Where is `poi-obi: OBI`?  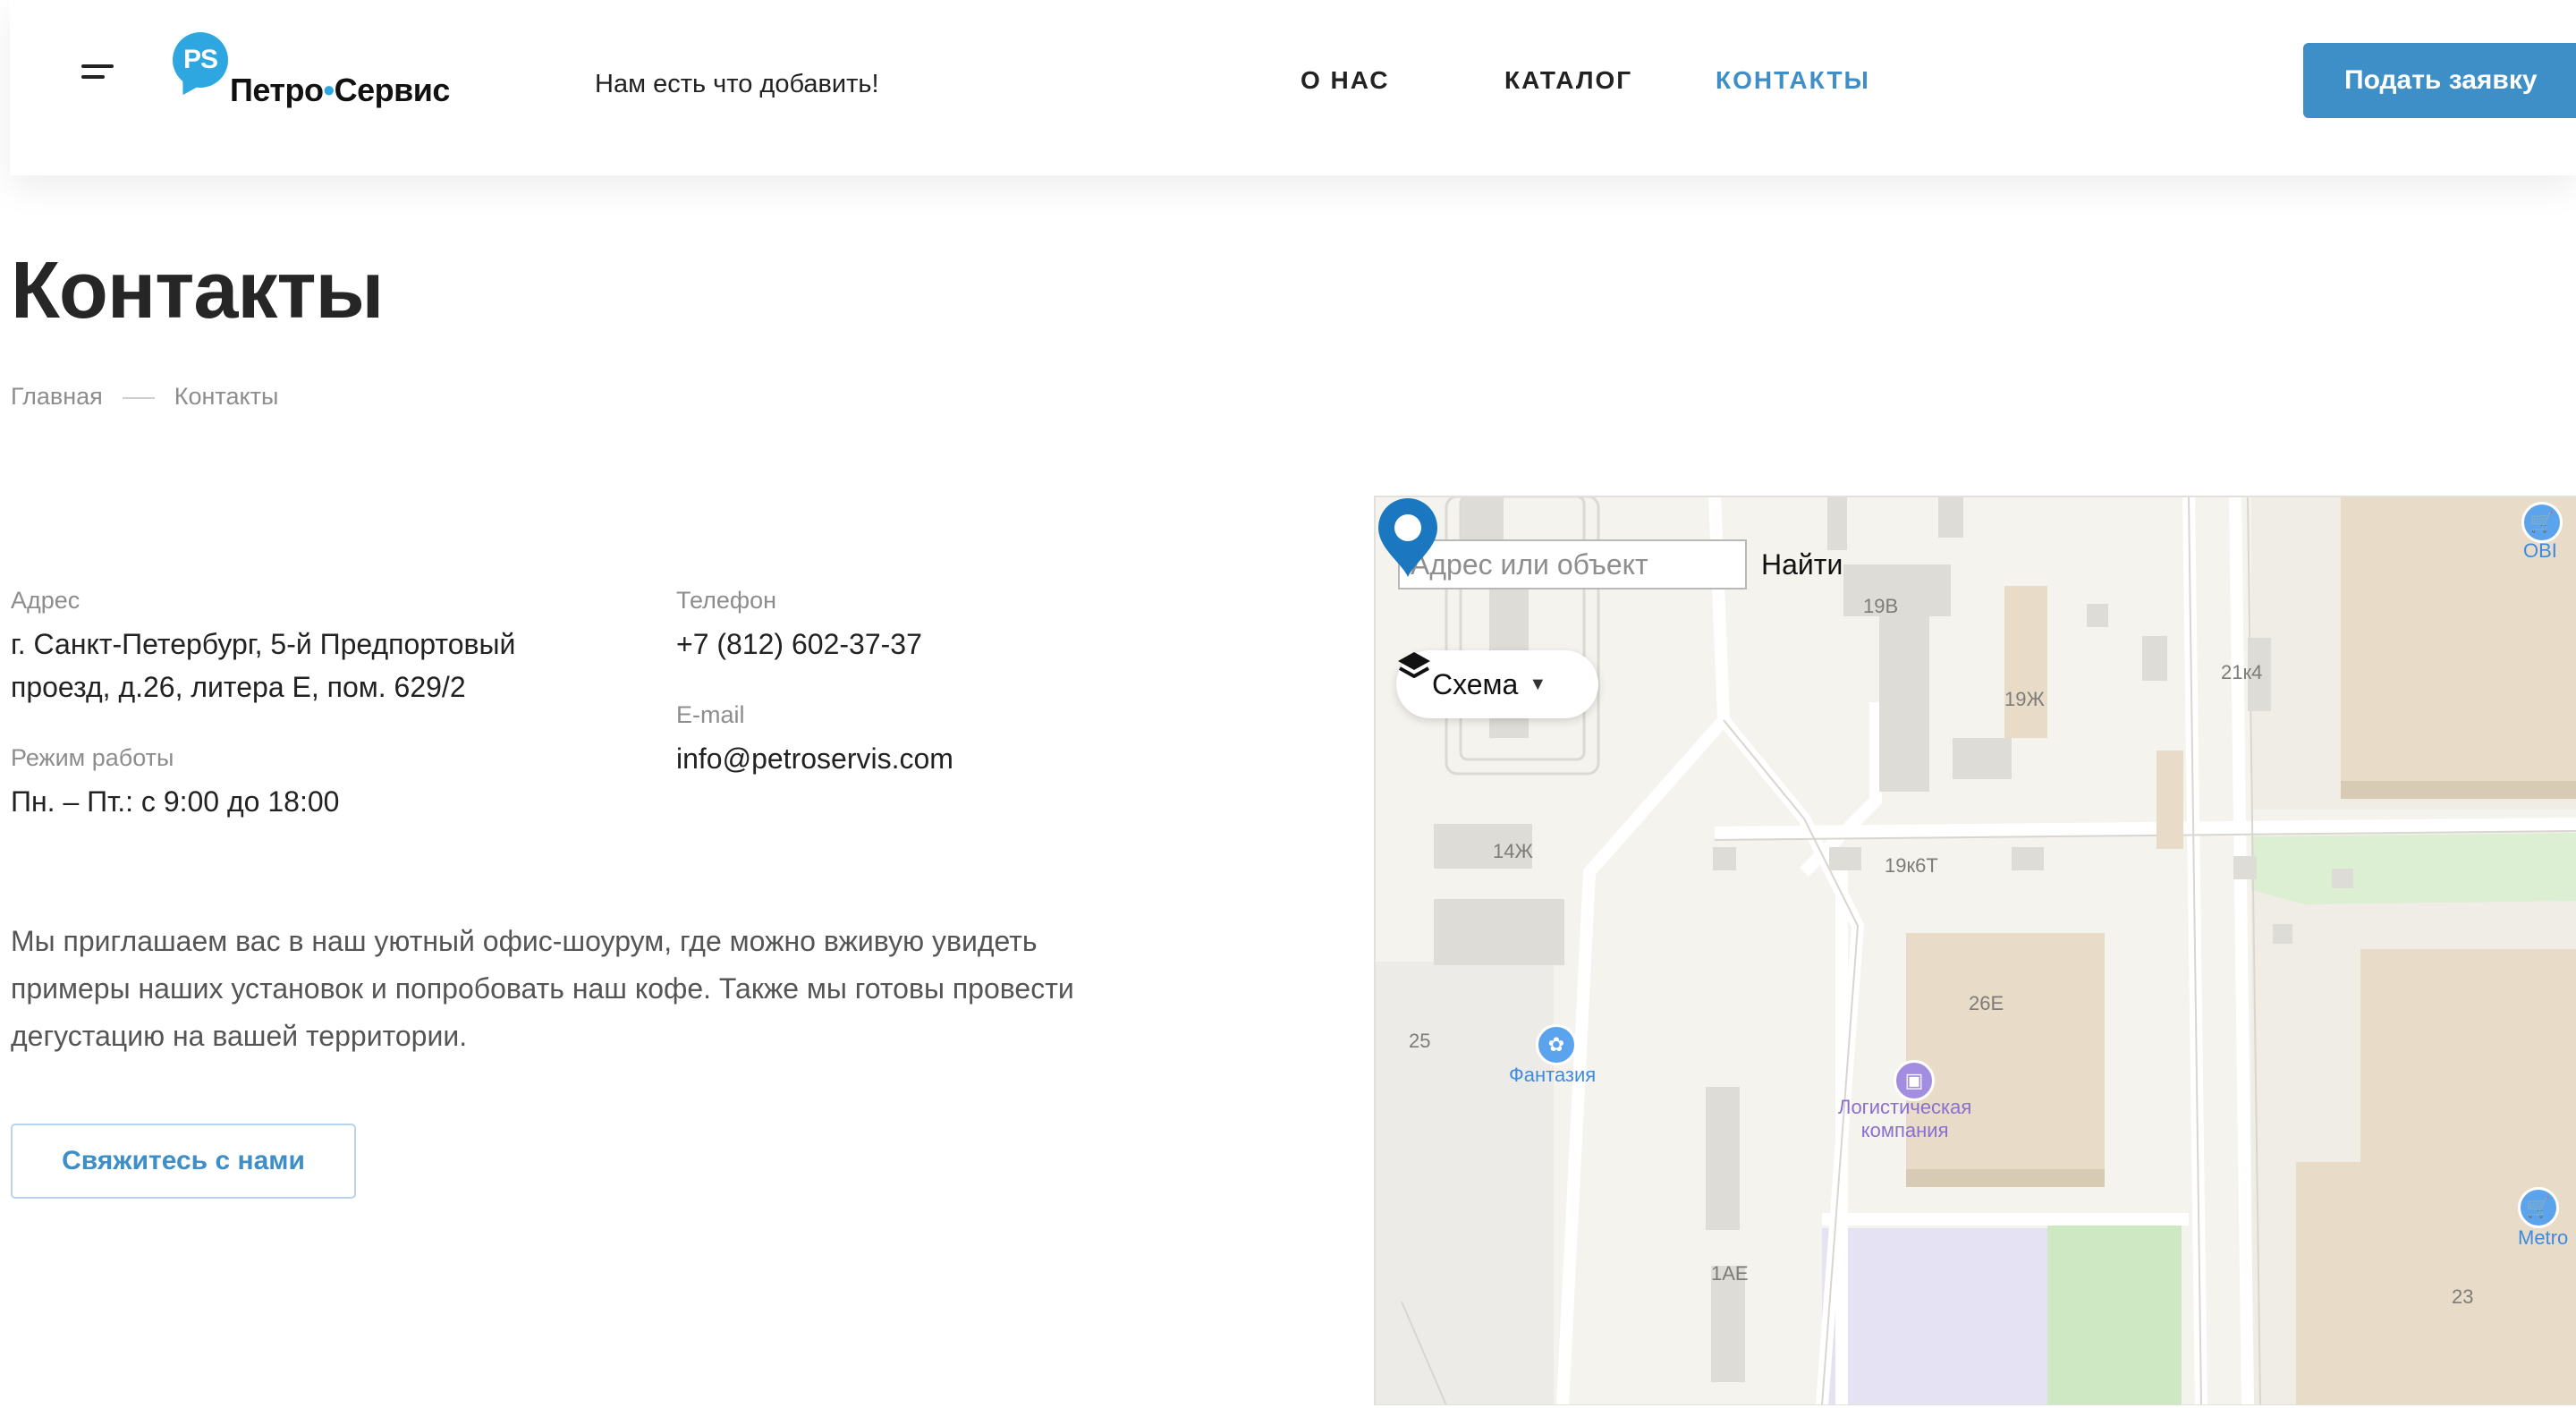
poi-obi: OBI is located at coordinates (2540, 551).